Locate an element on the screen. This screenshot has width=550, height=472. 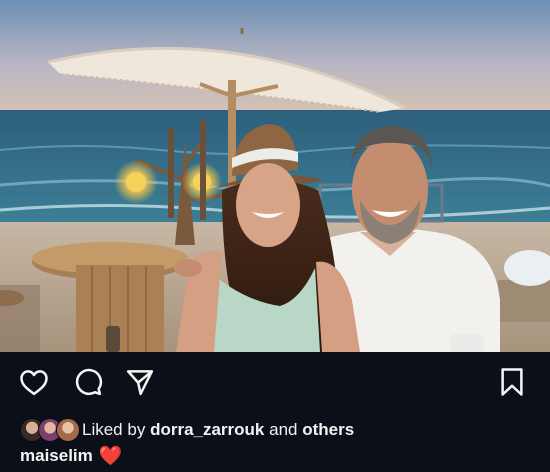
share-button is located at coordinates (140, 384).